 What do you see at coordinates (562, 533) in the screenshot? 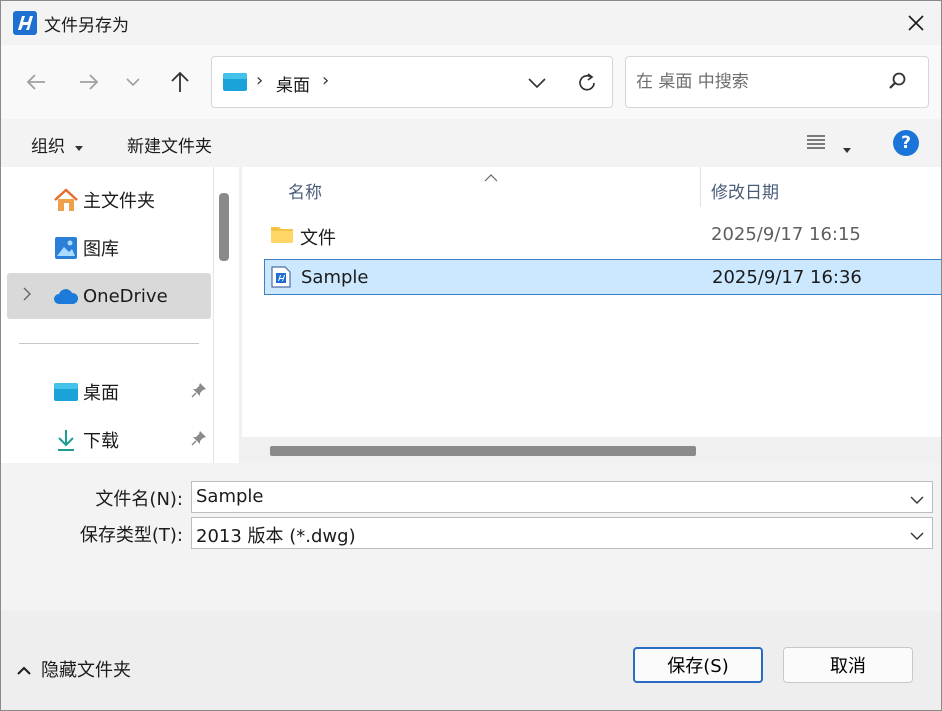
I see `filetype-select: 2013 版本 (*.dwg)` at bounding box center [562, 533].